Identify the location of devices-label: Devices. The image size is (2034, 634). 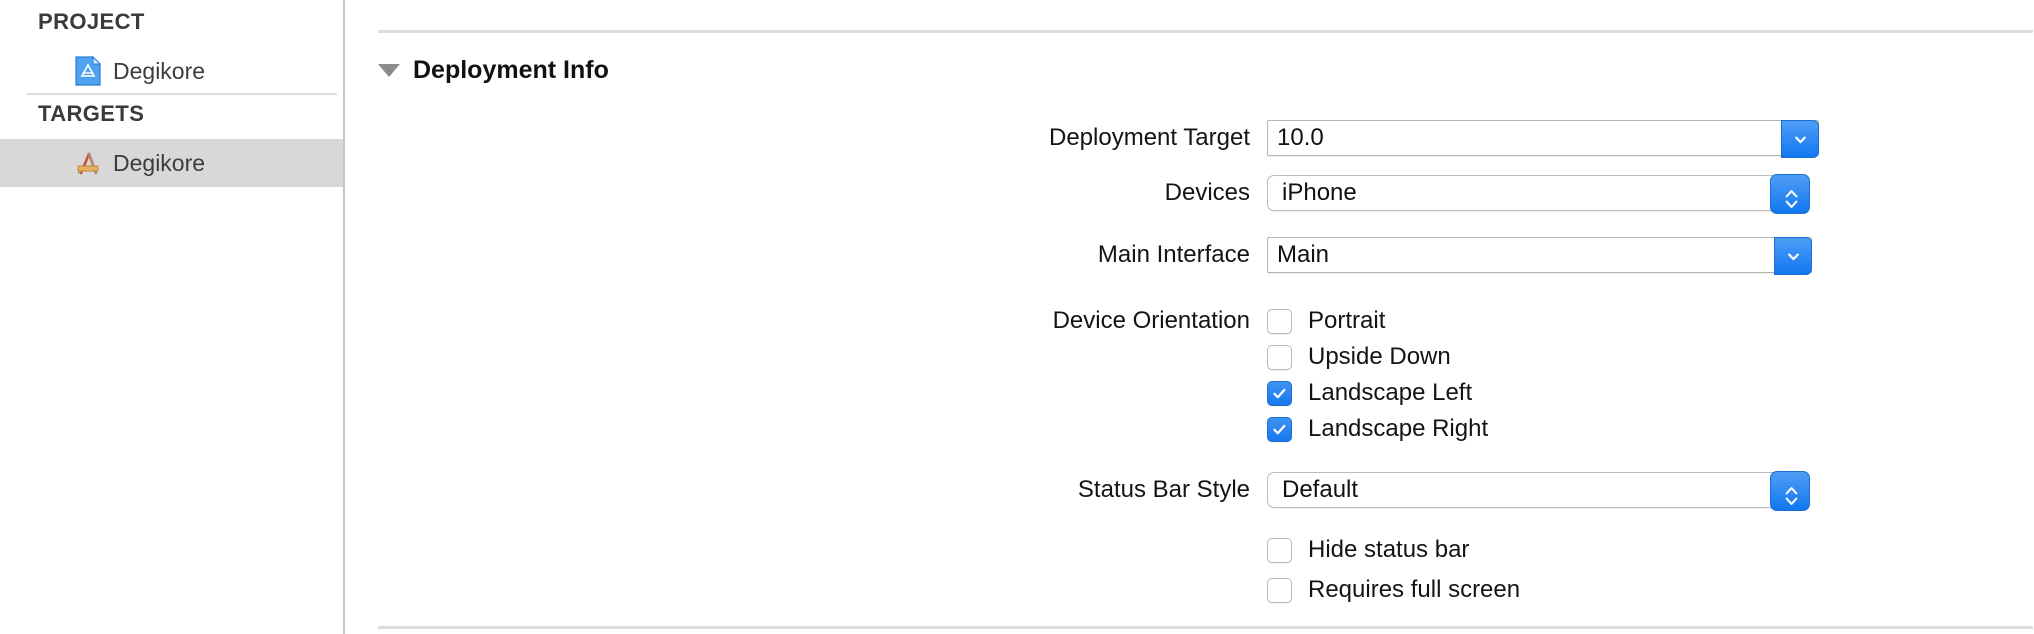
(1207, 192).